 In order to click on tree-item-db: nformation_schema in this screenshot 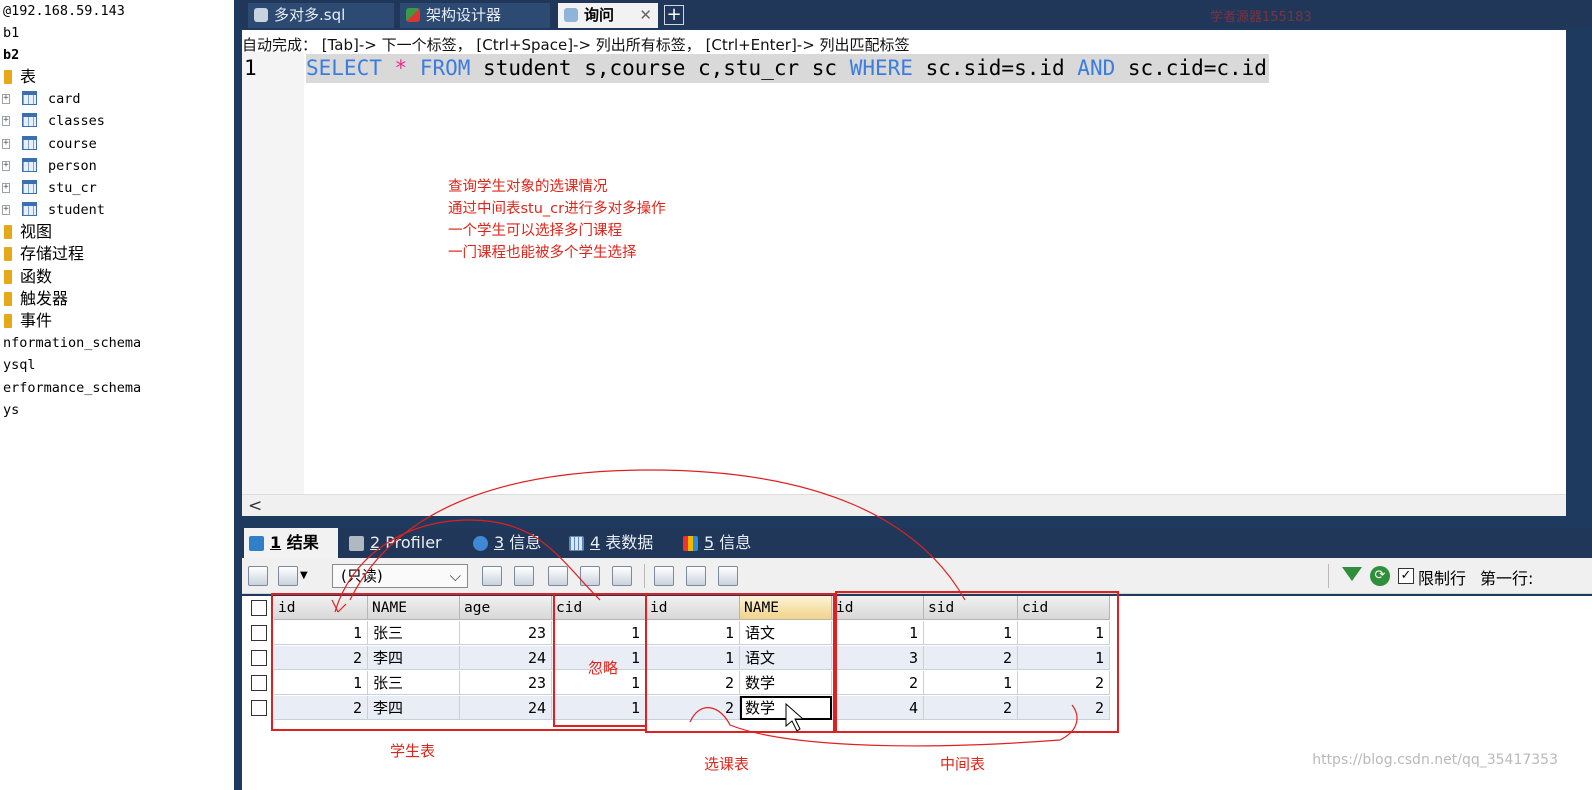, I will do `click(117, 343)`.